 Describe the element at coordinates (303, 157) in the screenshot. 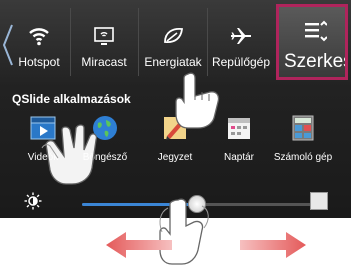

I see `app-calculator-label: Számoló gép` at that location.